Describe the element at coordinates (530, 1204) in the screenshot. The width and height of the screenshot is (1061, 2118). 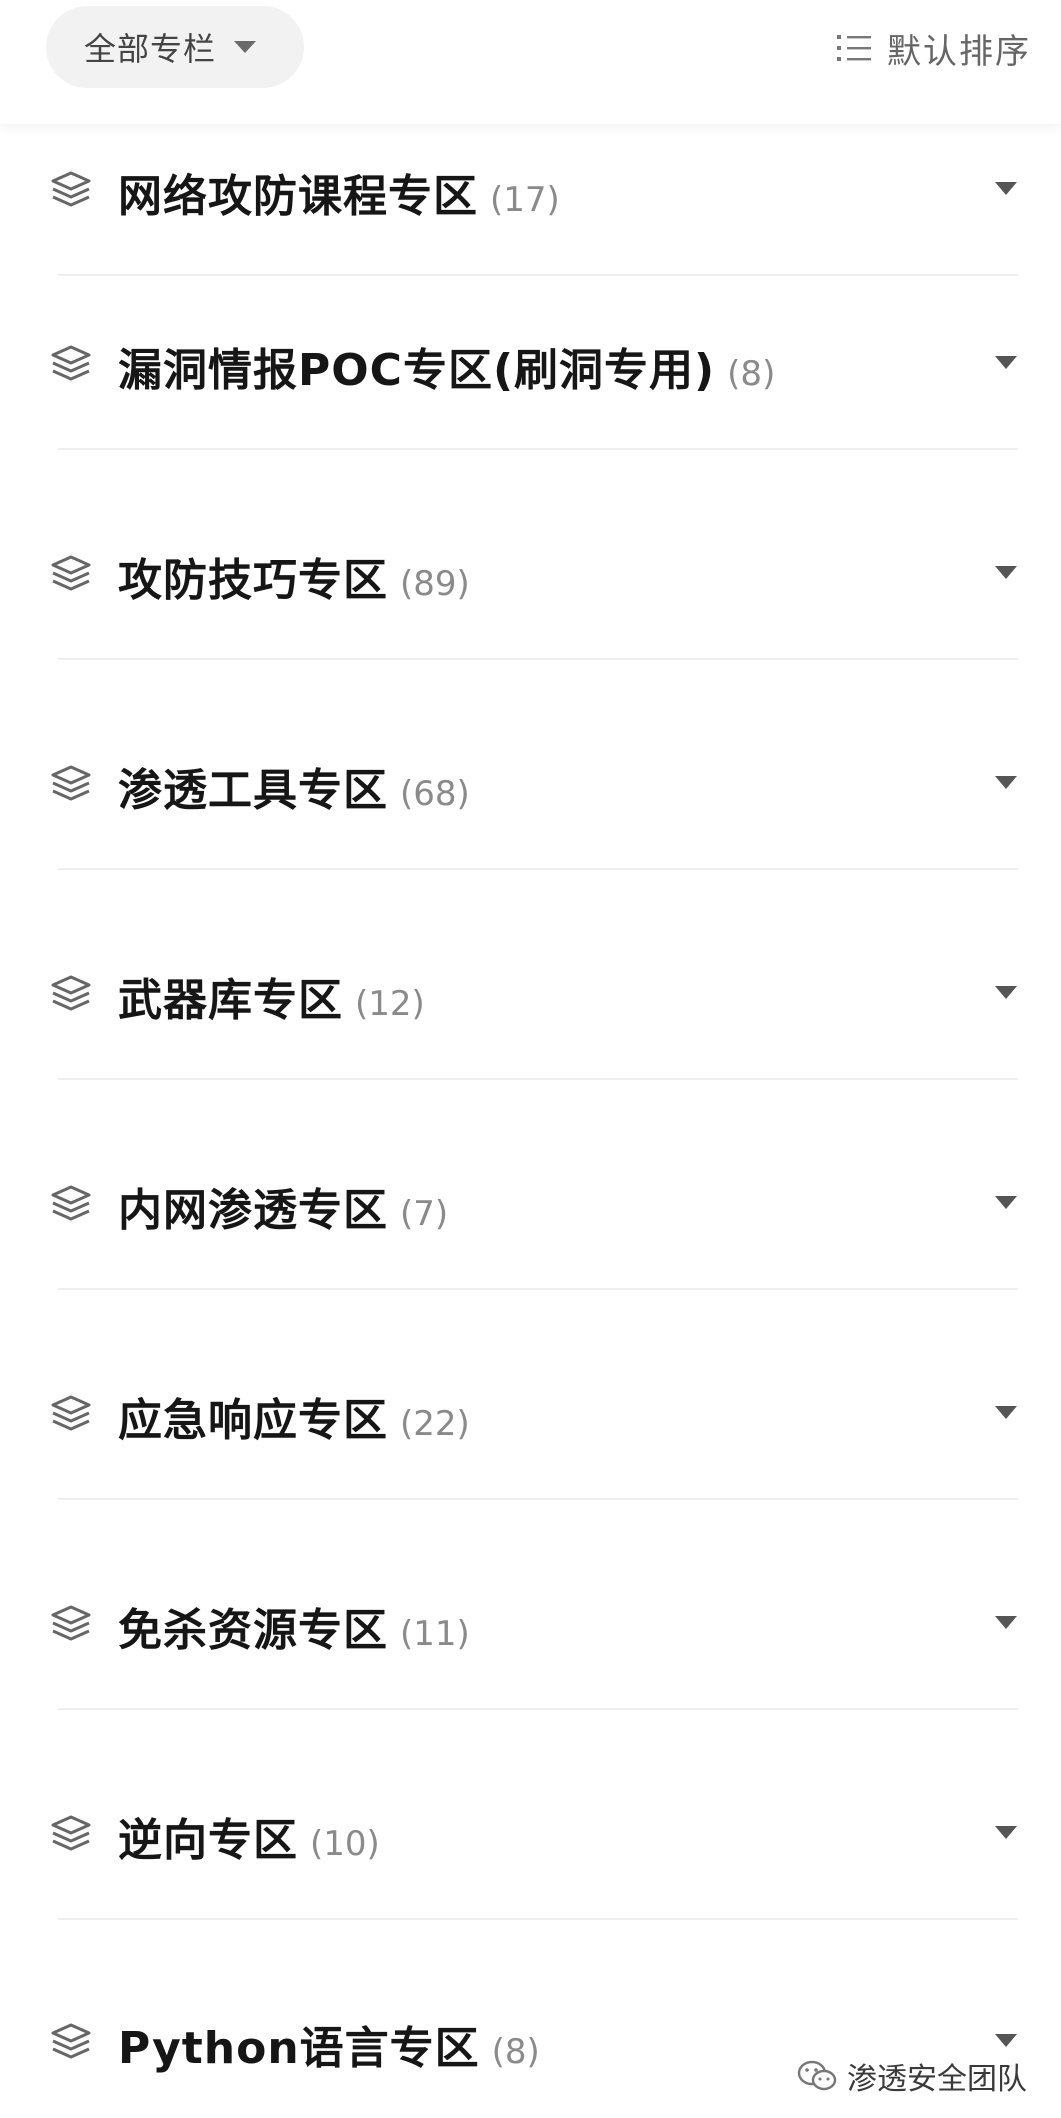
I see `category-row: 内网渗透专区 (7)` at that location.